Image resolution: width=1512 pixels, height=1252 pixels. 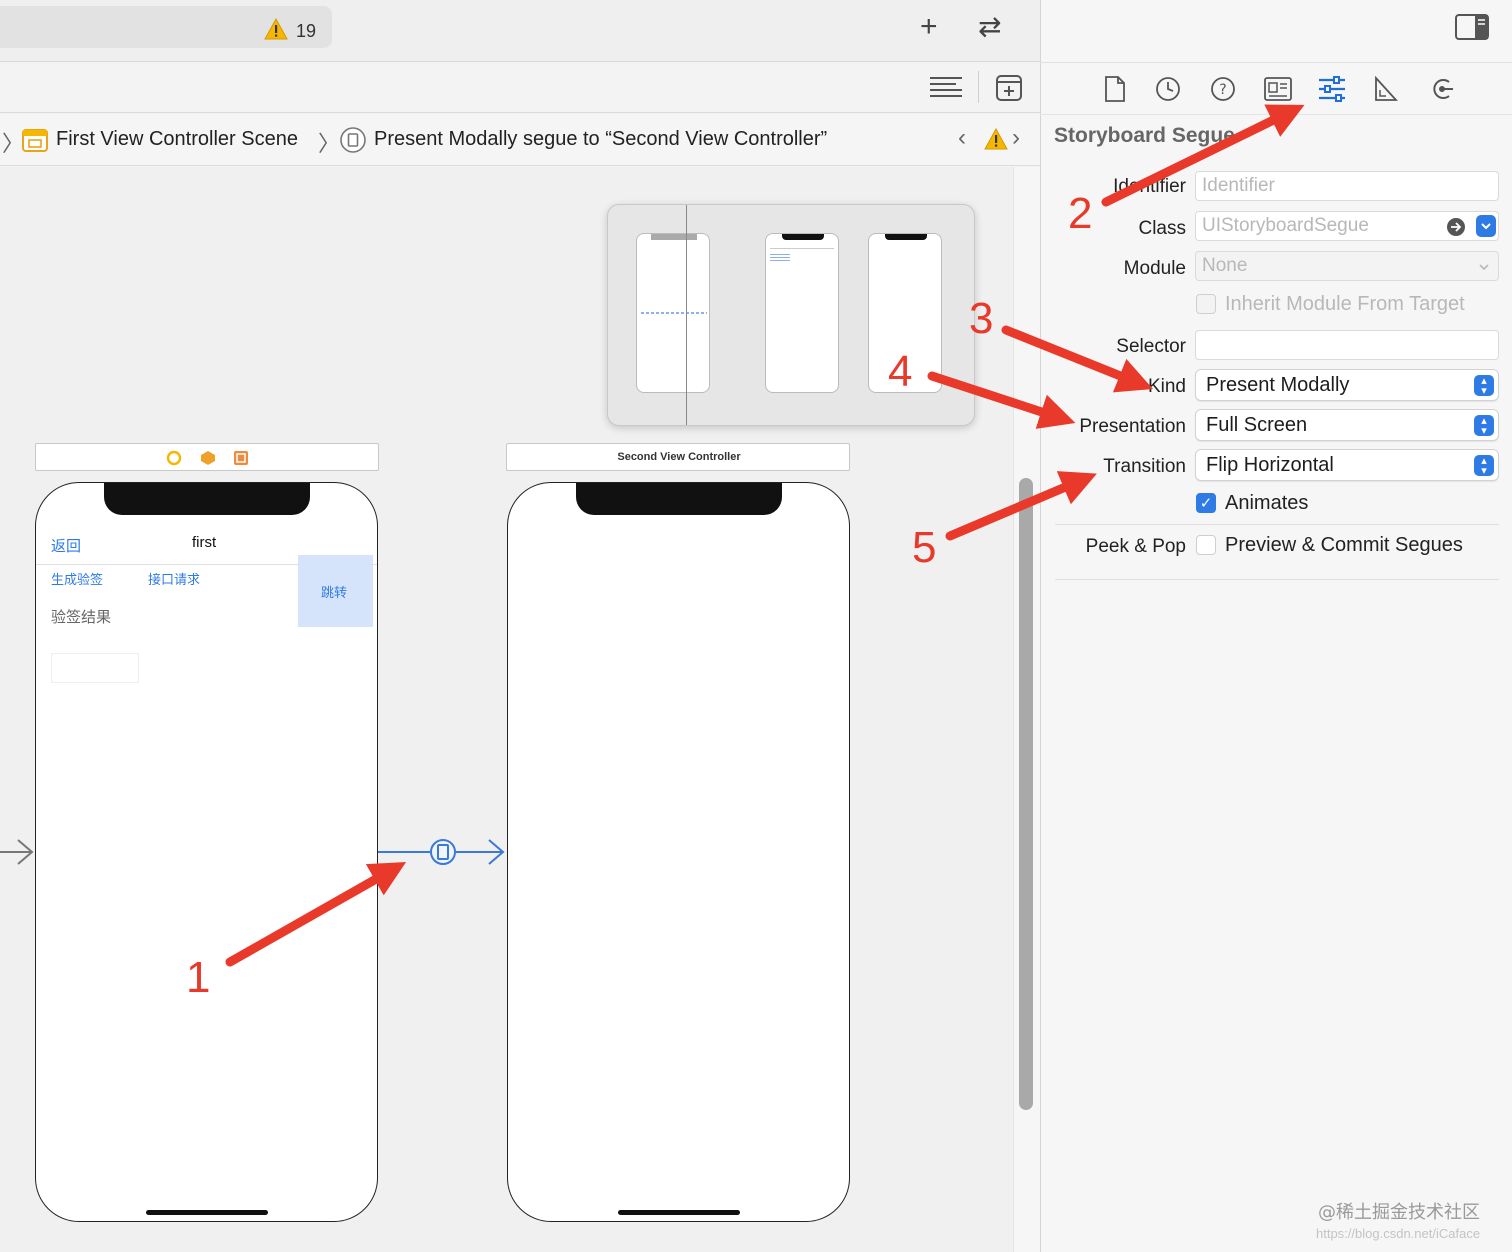 What do you see at coordinates (1278, 385) in the screenshot?
I see `kind-value: Present Modally` at bounding box center [1278, 385].